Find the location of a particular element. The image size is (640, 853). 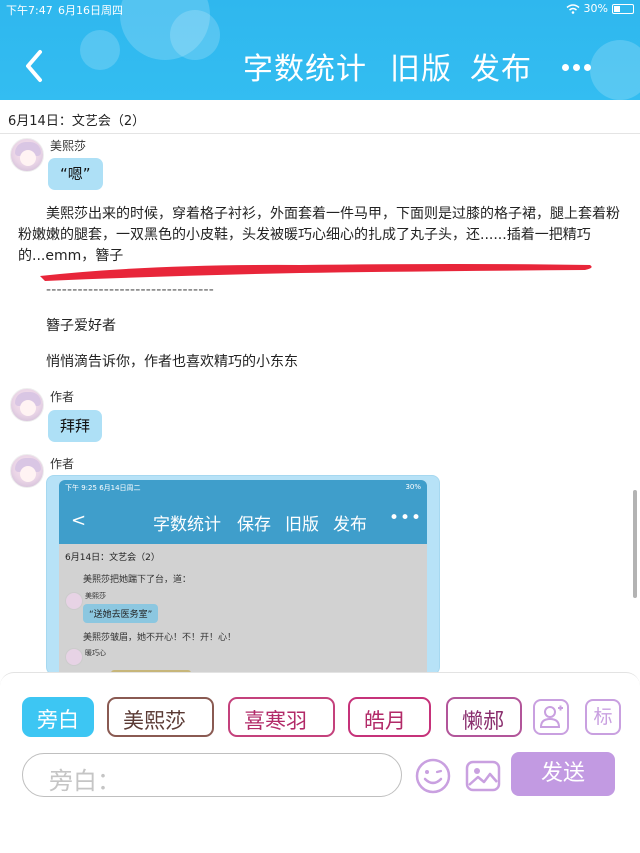

status-bar: 下午7:47 6月16日周四 30% is located at coordinates (320, 9).